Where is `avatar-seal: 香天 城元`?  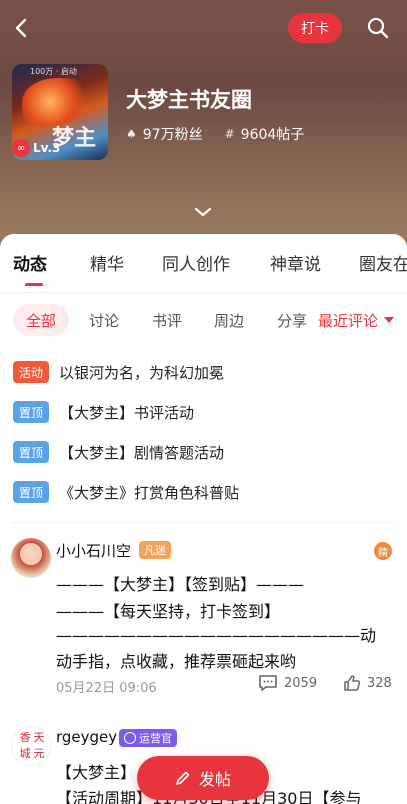 avatar-seal: 香天 城元 is located at coordinates (32, 745).